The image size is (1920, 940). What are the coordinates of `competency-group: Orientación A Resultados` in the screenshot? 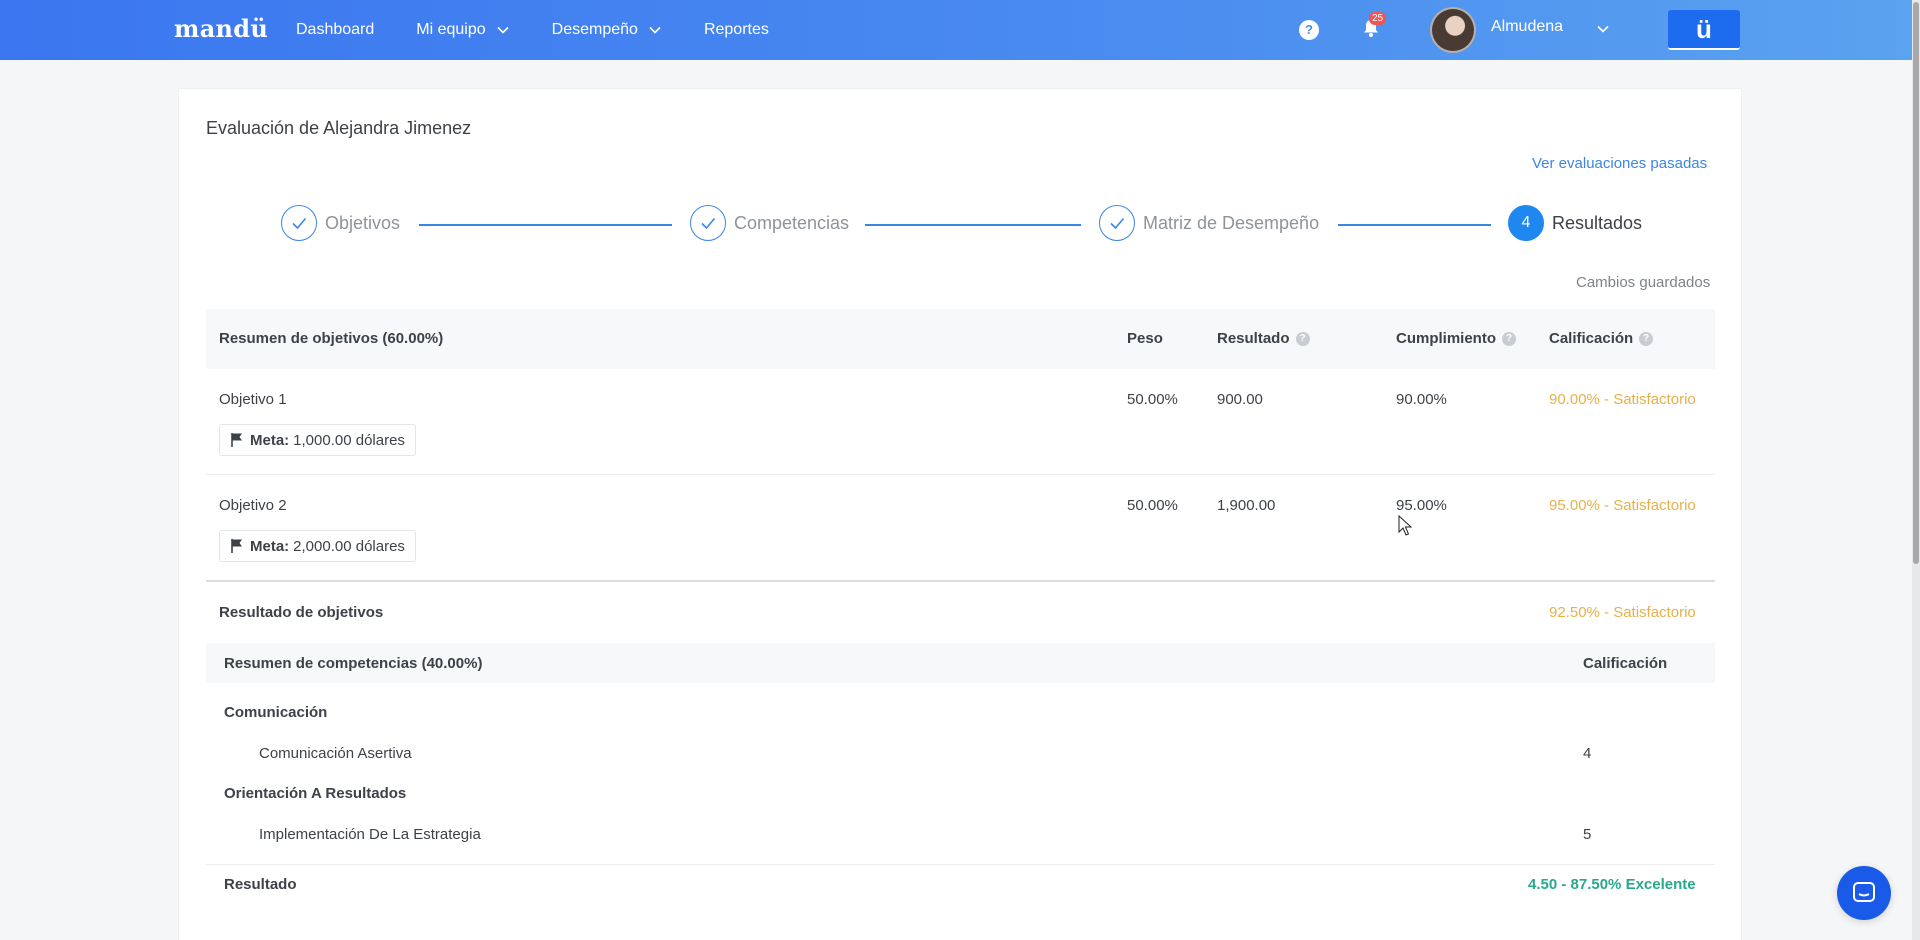 It's located at (315, 793).